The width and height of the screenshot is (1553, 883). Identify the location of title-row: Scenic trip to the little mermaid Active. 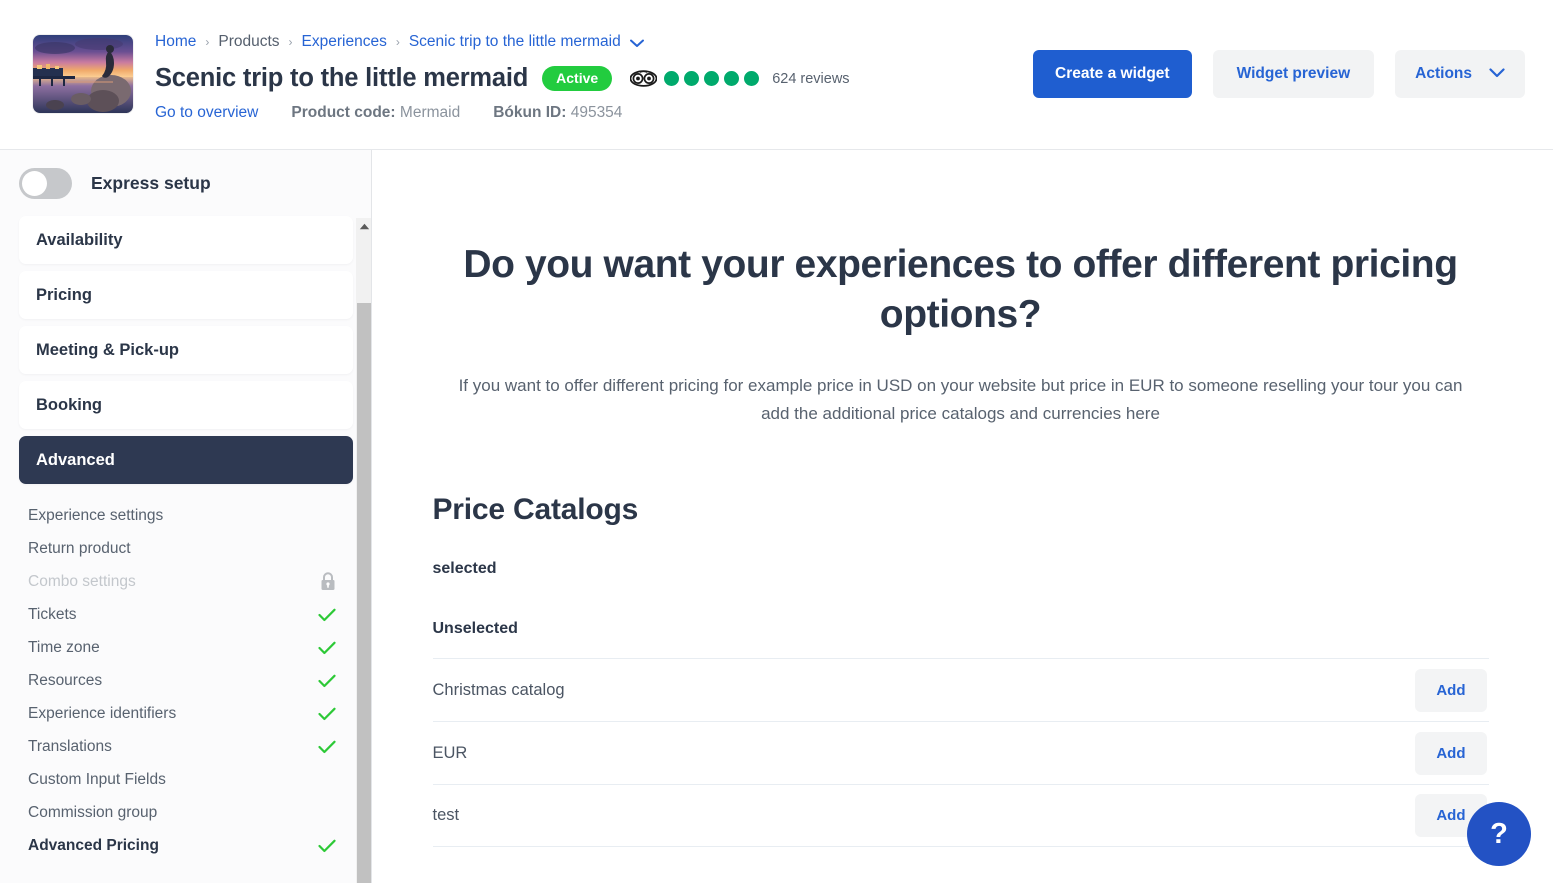
(584, 78).